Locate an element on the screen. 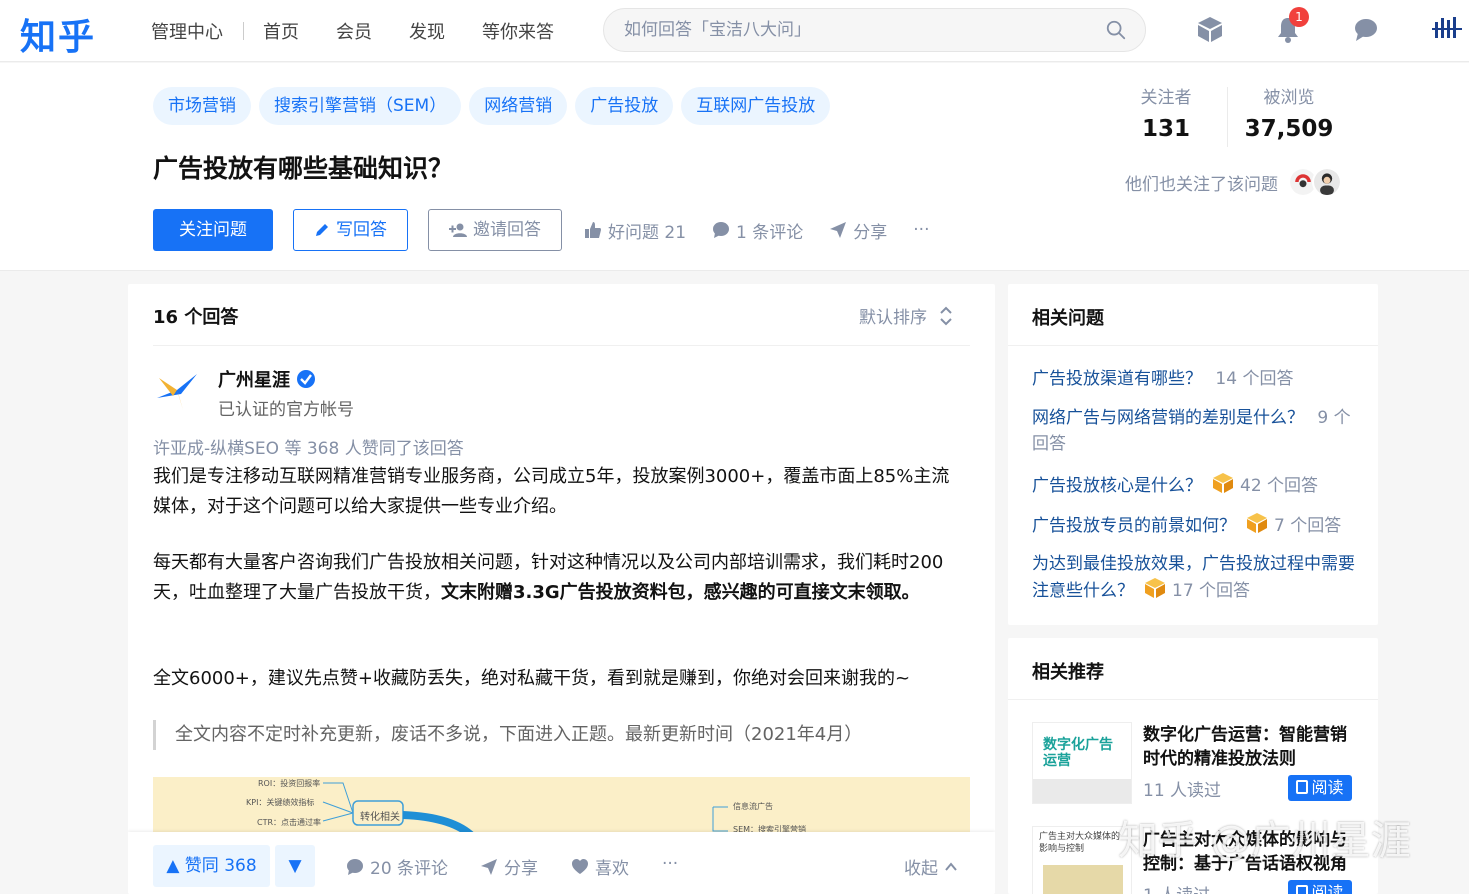 This screenshot has height=894, width=1469. author-avatar is located at coordinates (177, 392).